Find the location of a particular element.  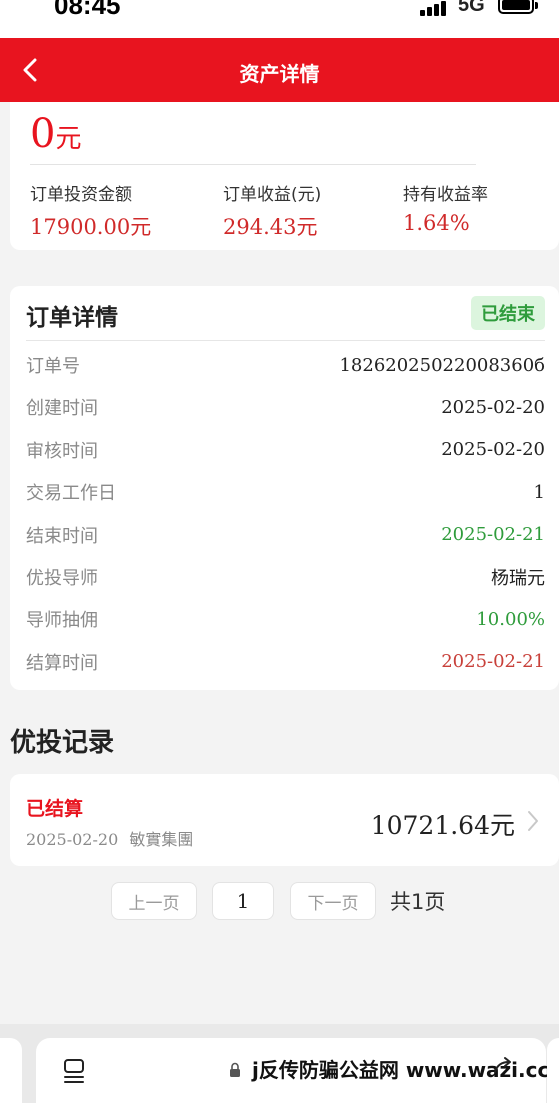

stat-label: 持有收益率 is located at coordinates (445, 195).